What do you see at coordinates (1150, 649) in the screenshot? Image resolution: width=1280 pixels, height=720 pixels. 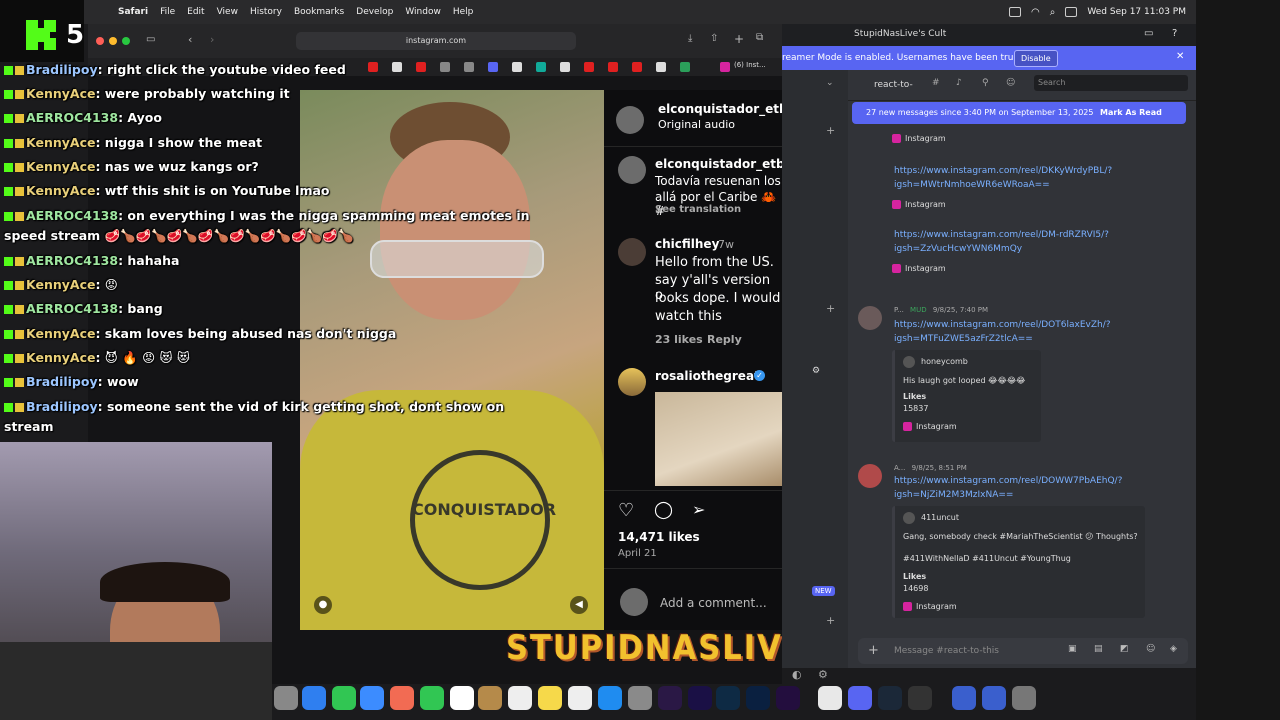 I see `emoji-icon: ☺` at bounding box center [1150, 649].